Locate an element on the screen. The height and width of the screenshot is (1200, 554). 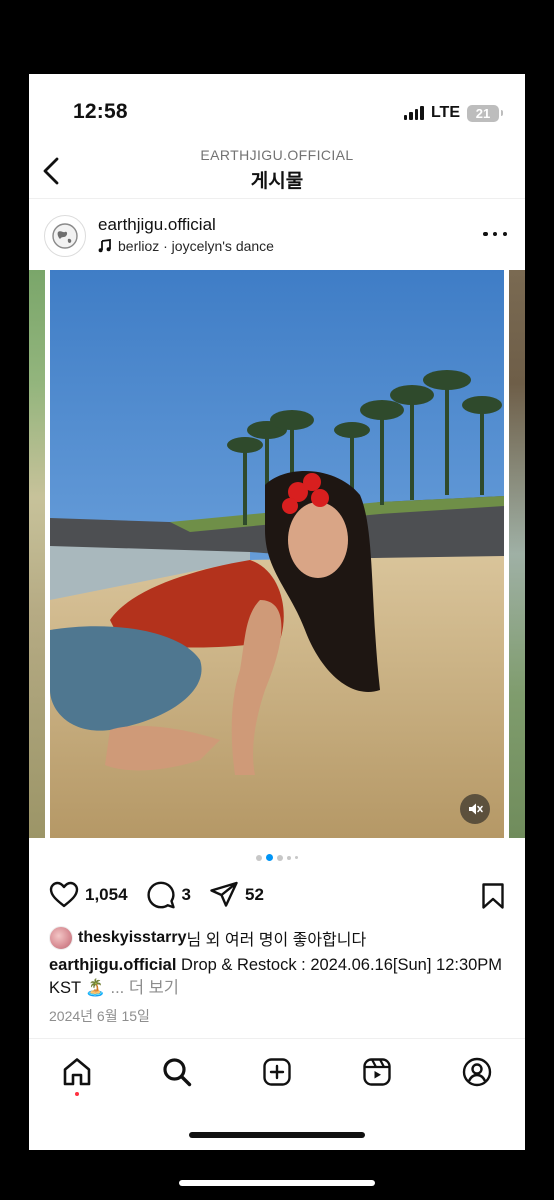
speaker-muted-icon is located at coordinates (476, 809).